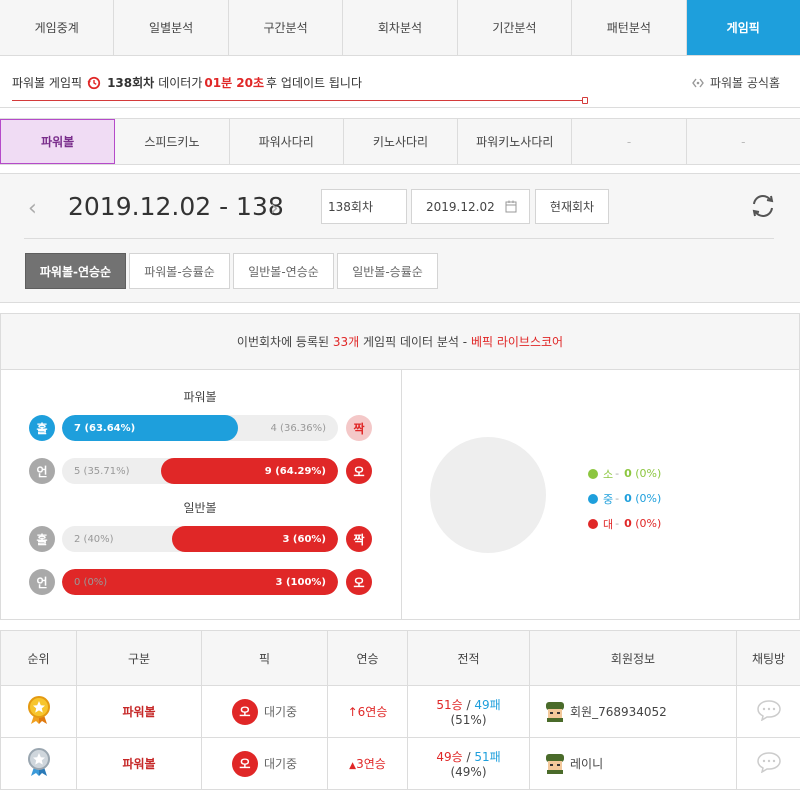 Image resolution: width=800 pixels, height=790 pixels. Describe the element at coordinates (42, 582) in the screenshot. I see `bar-left-badge: 언` at that location.